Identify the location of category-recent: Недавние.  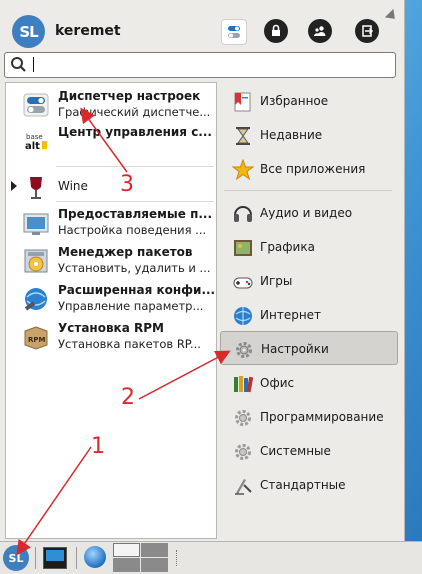
(308, 134).